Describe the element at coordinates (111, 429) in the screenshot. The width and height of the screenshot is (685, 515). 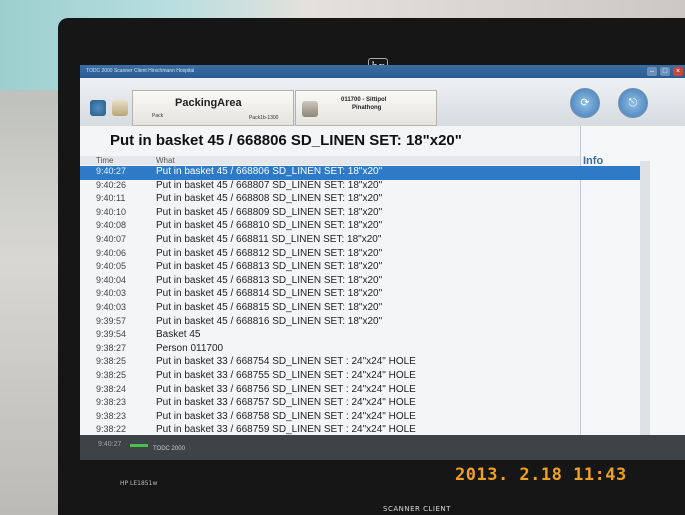
I see `list-item-time: 9:38:22` at that location.